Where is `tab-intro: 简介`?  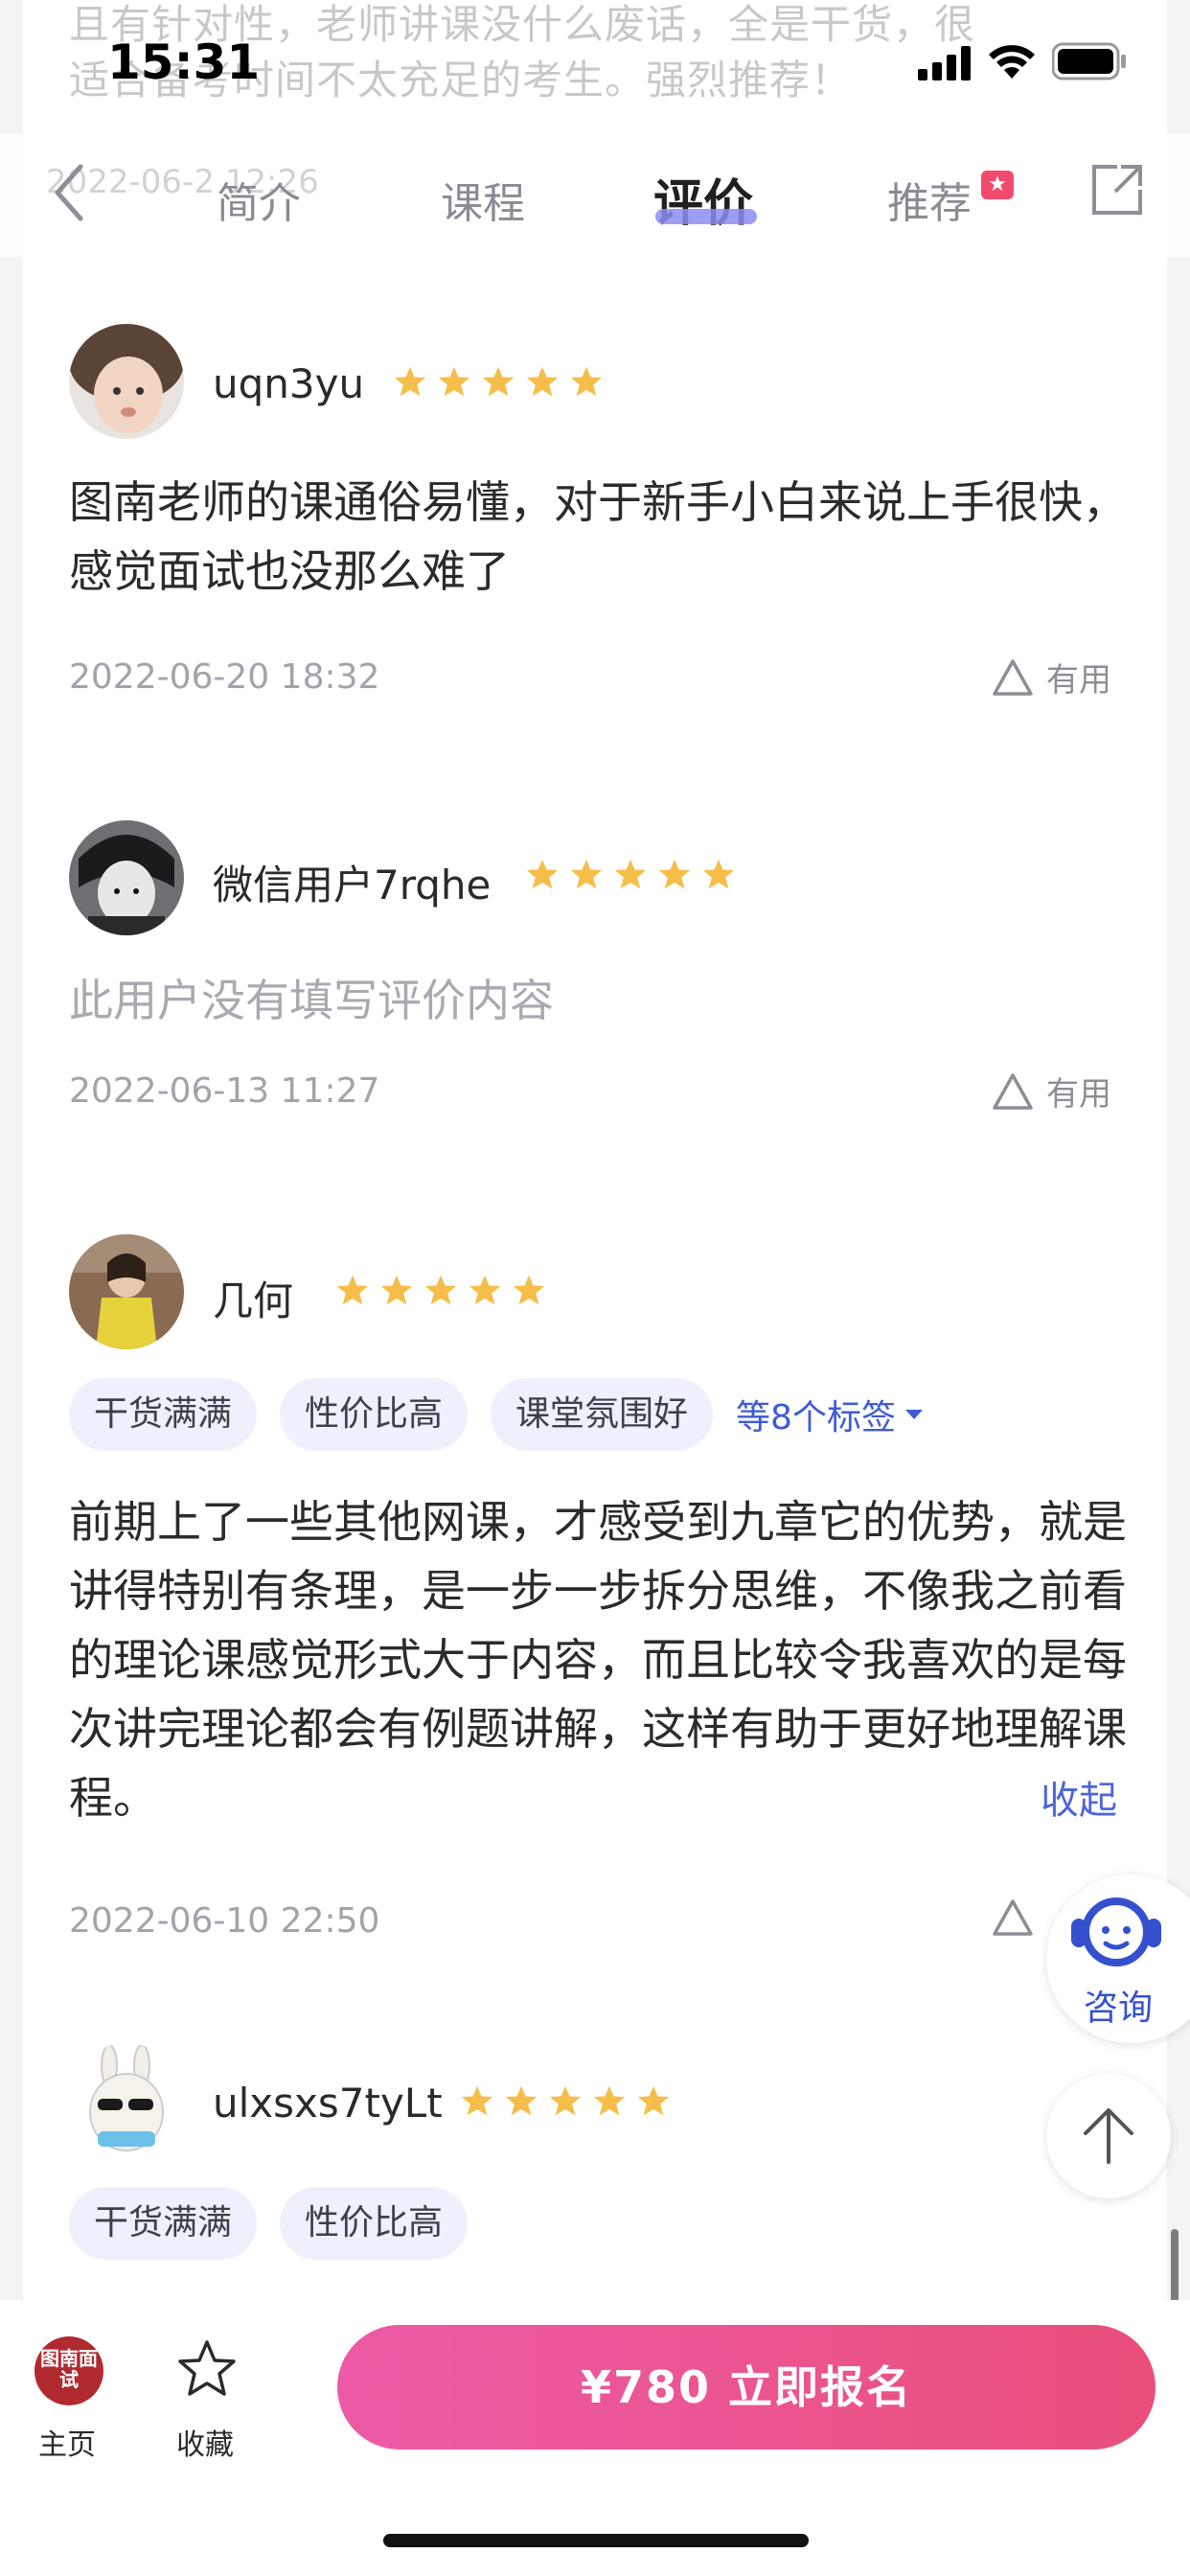
tab-intro: 简介 is located at coordinates (259, 199).